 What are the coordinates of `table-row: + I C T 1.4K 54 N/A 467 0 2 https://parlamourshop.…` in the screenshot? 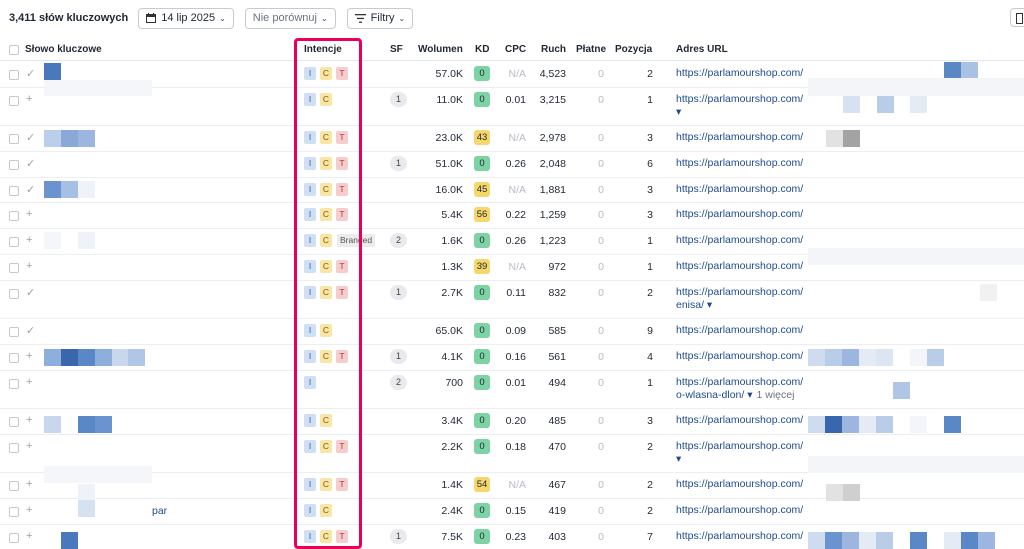 It's located at (512, 486).